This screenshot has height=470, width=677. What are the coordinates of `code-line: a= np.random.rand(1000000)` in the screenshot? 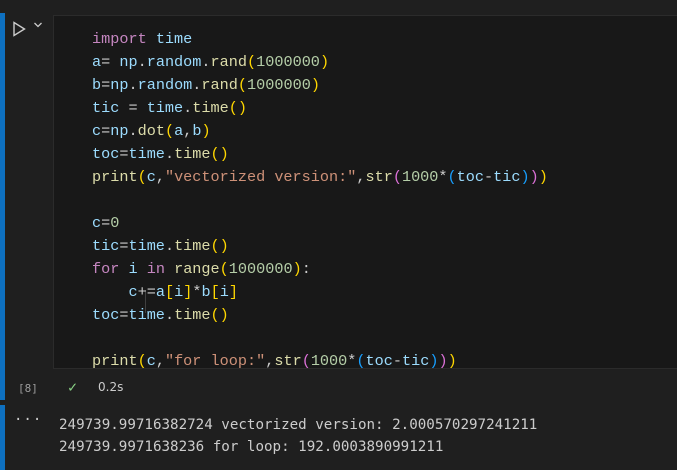 It's located at (211, 62).